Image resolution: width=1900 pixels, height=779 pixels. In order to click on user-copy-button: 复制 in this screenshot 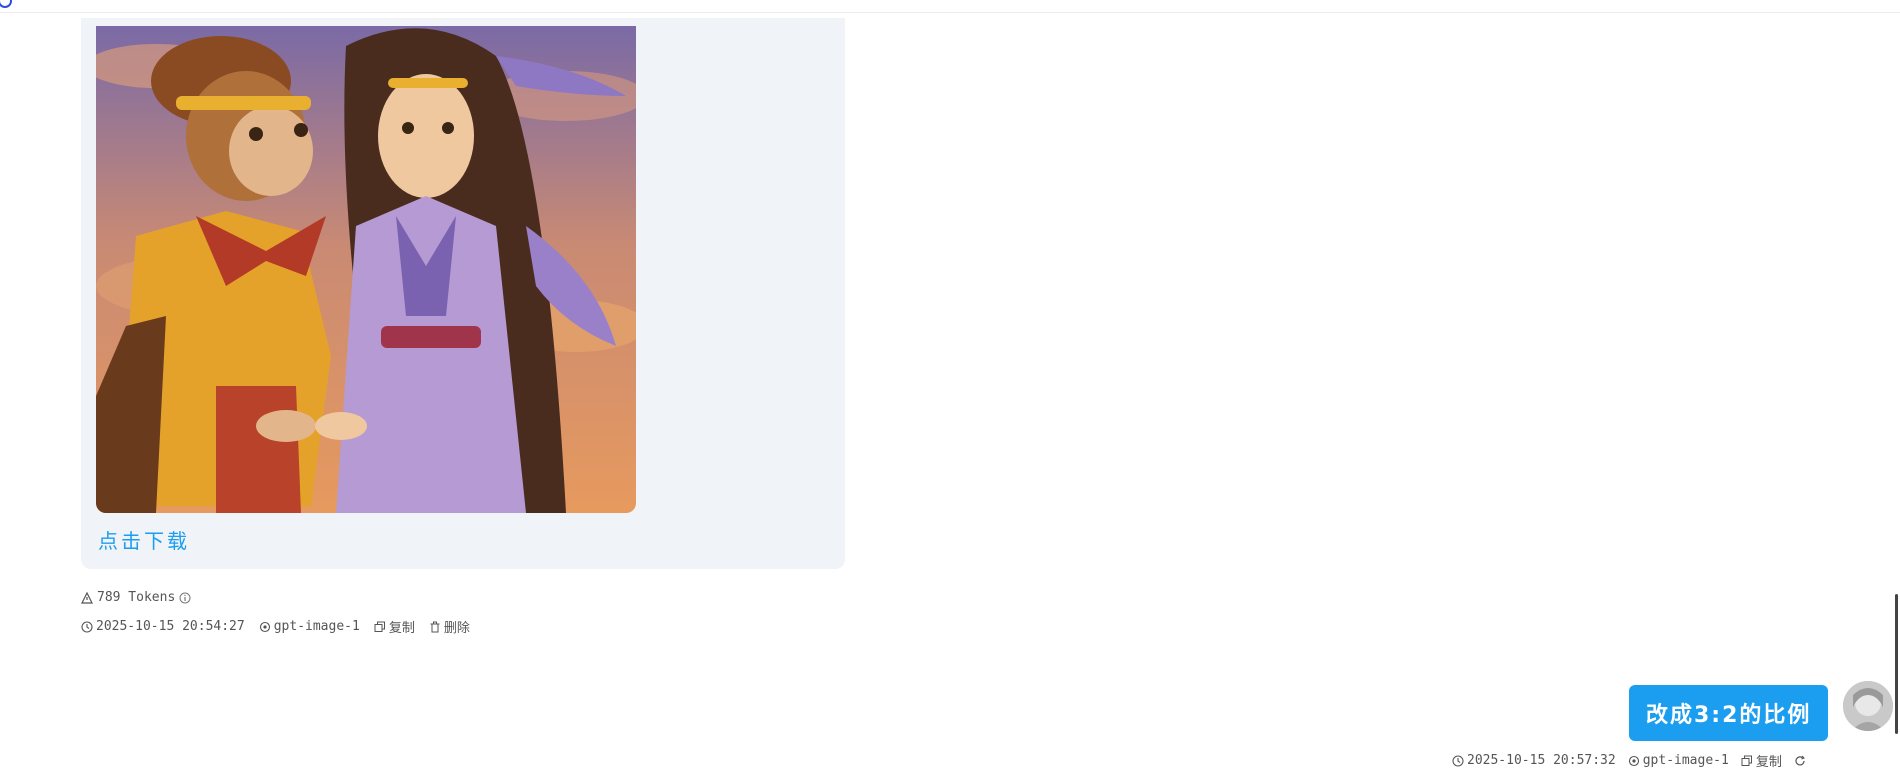, I will do `click(1761, 760)`.